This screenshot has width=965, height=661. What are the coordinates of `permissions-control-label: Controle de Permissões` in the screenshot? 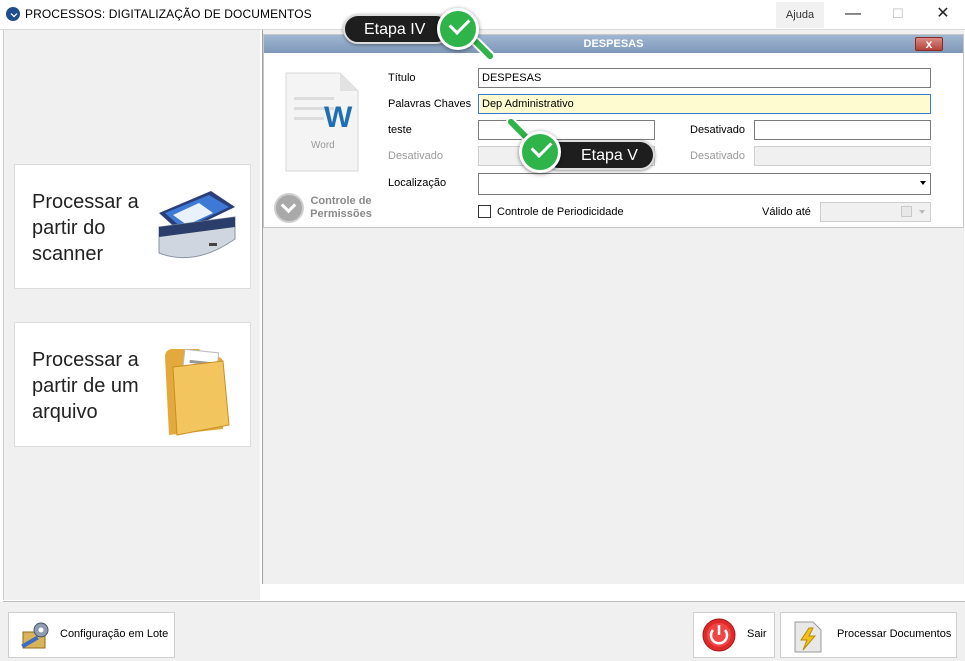 It's located at (341, 208).